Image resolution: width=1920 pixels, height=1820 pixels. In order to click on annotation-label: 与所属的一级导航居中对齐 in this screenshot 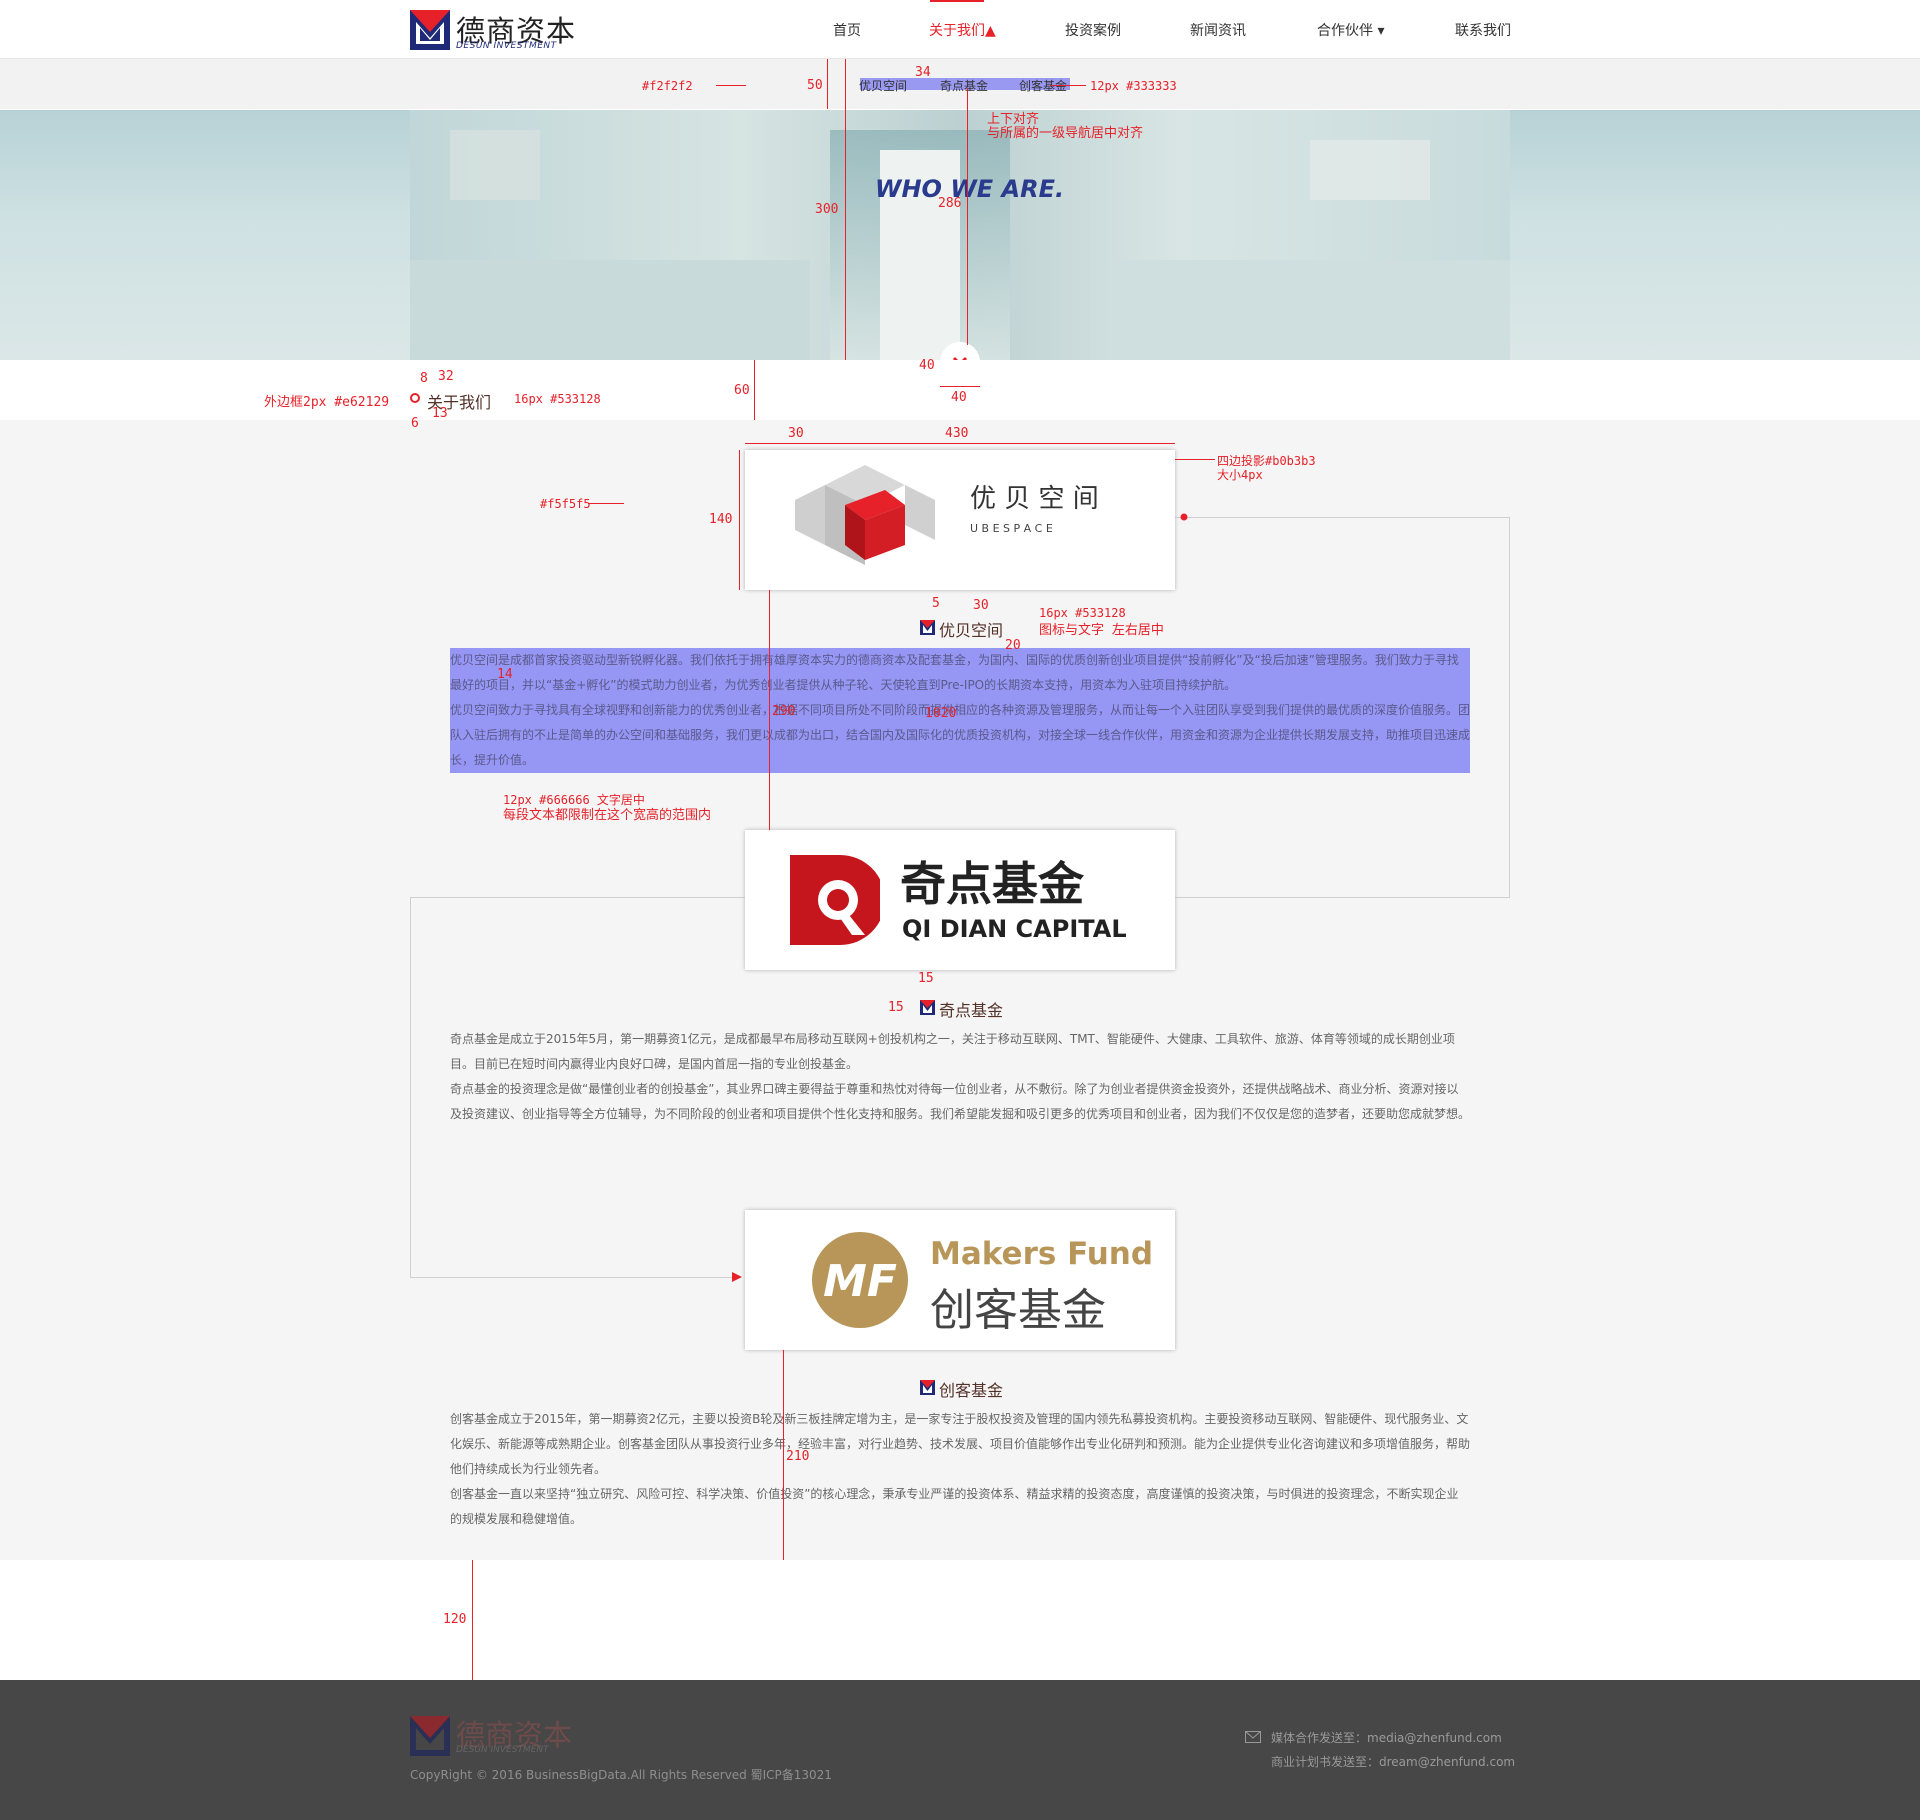, I will do `click(1065, 133)`.